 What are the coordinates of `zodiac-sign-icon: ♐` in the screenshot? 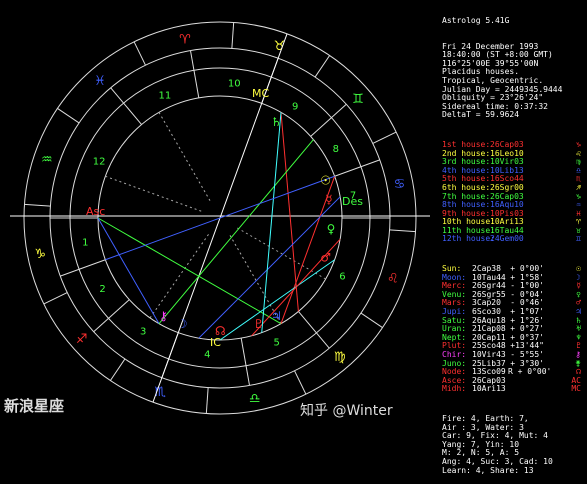 It's located at (82, 339).